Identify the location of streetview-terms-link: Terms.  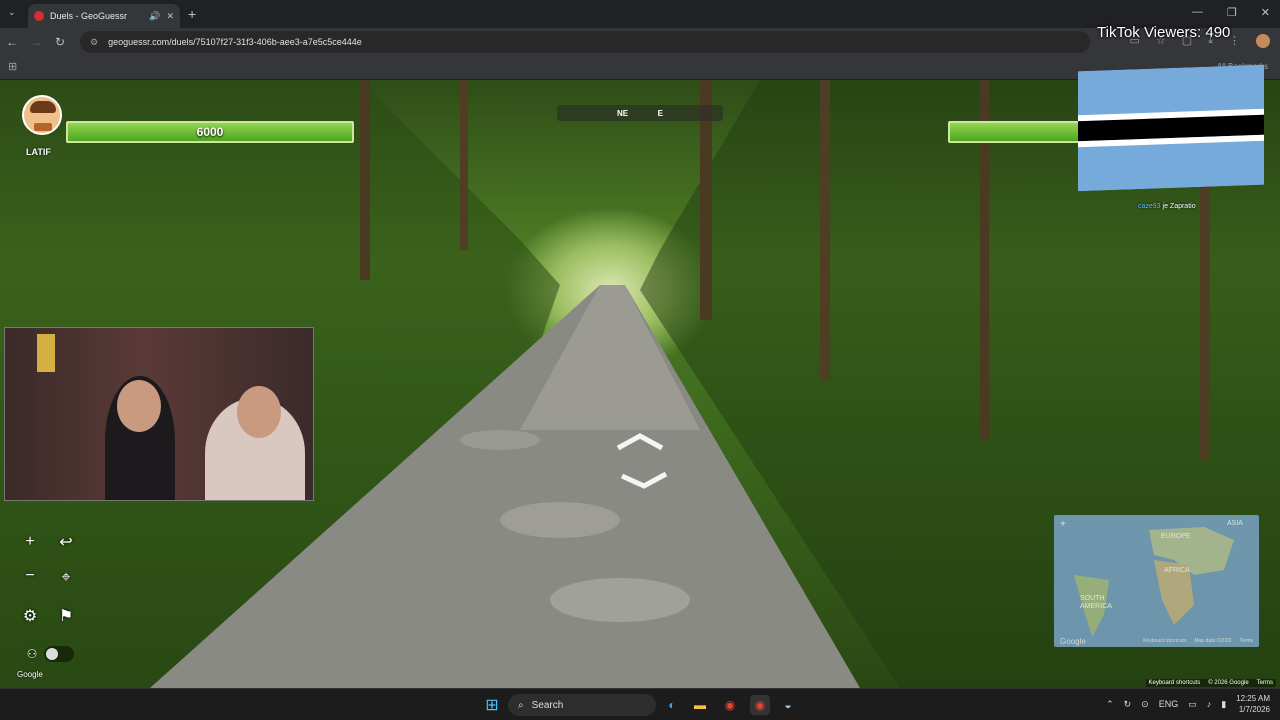
(1265, 683).